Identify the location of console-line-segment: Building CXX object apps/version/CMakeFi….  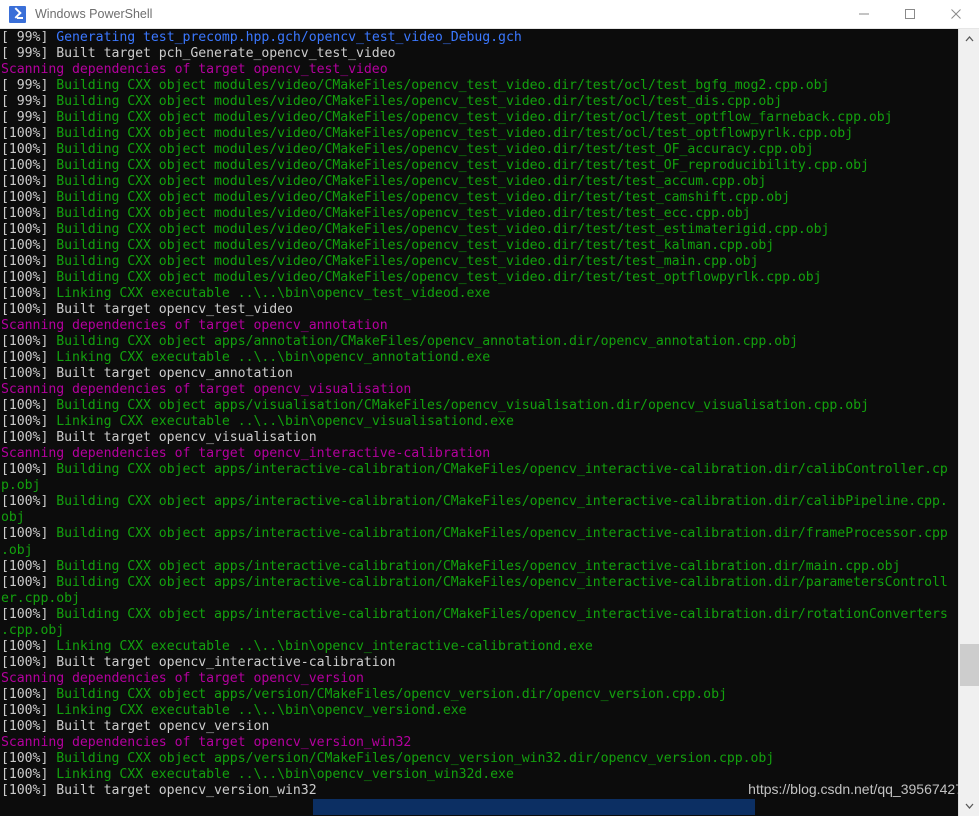
(391, 694).